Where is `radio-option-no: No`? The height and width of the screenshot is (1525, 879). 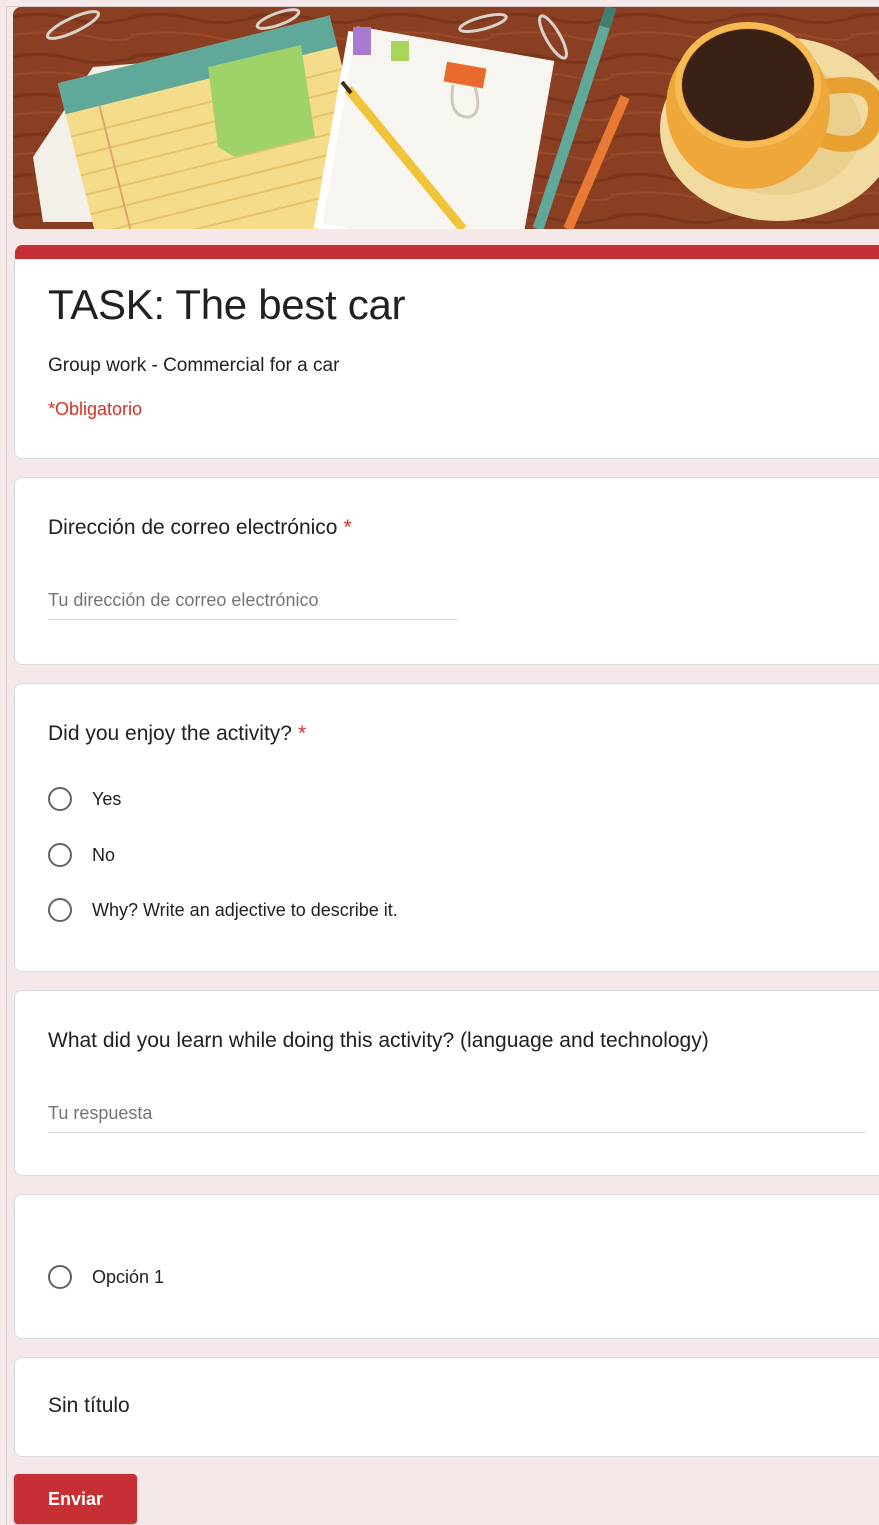 radio-option-no: No is located at coordinates (81, 855).